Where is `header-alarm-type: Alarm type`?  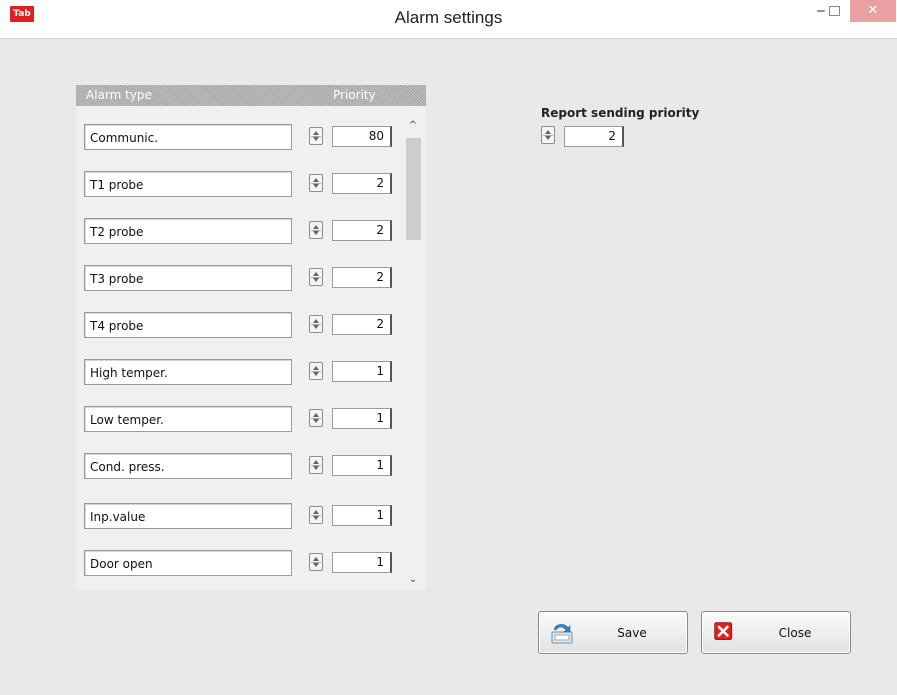 header-alarm-type: Alarm type is located at coordinates (119, 95).